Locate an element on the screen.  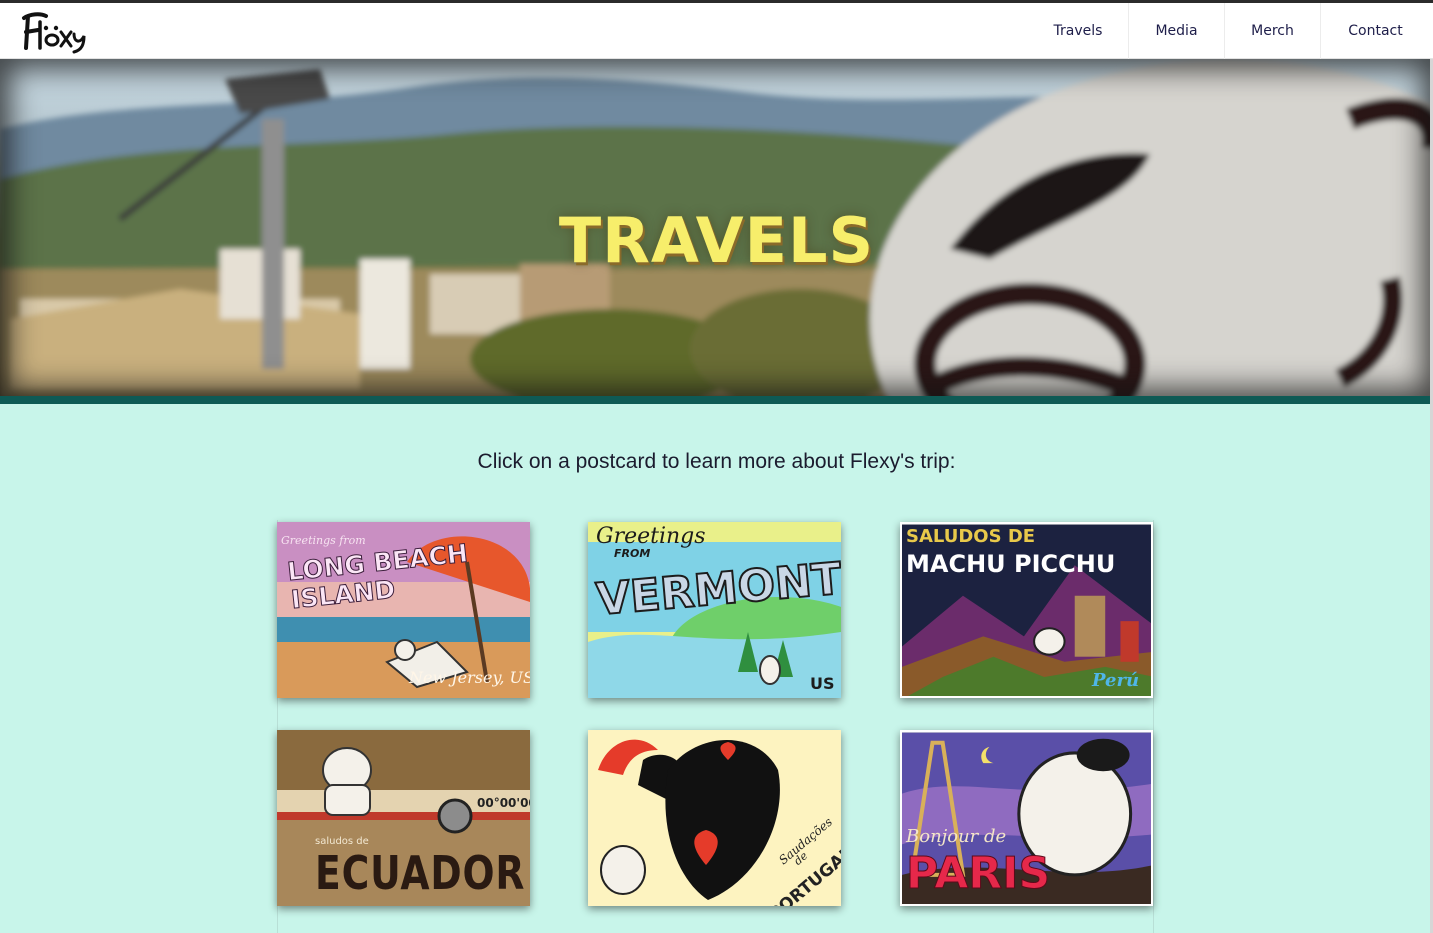
postcard-vermont: Greetings FROM VERMONT US is located at coordinates (714, 610).